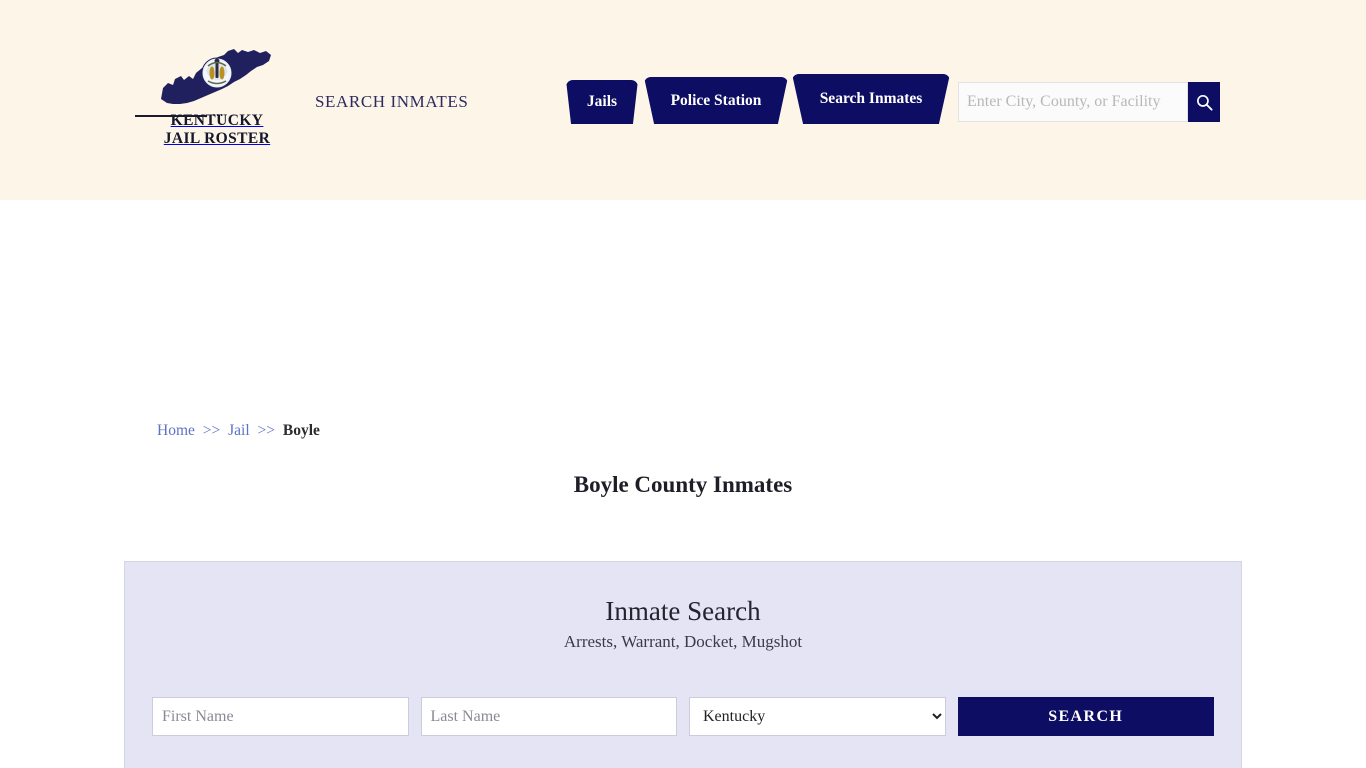 The width and height of the screenshot is (1366, 768). Describe the element at coordinates (548, 716) in the screenshot. I see `last-name-input` at that location.